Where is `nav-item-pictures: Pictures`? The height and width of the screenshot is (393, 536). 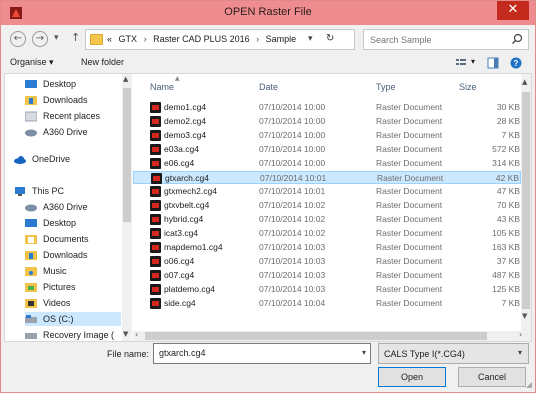
nav-item-pictures: Pictures is located at coordinates (50, 287).